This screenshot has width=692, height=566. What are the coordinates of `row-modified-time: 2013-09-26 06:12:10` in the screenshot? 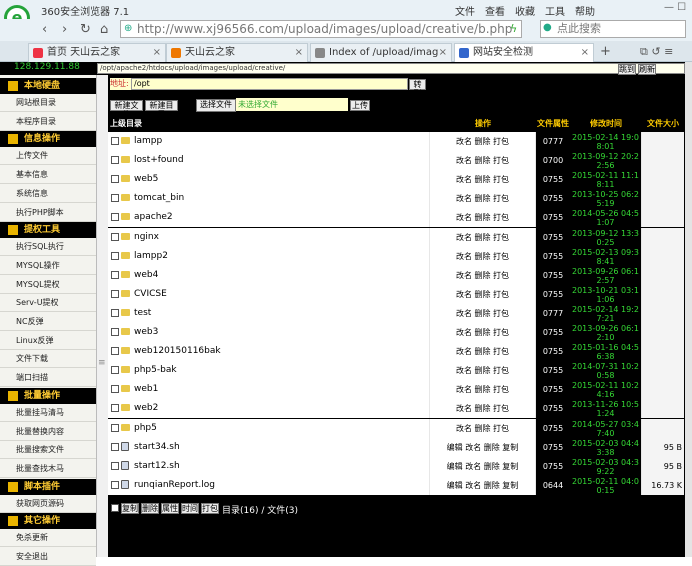 It's located at (606, 332).